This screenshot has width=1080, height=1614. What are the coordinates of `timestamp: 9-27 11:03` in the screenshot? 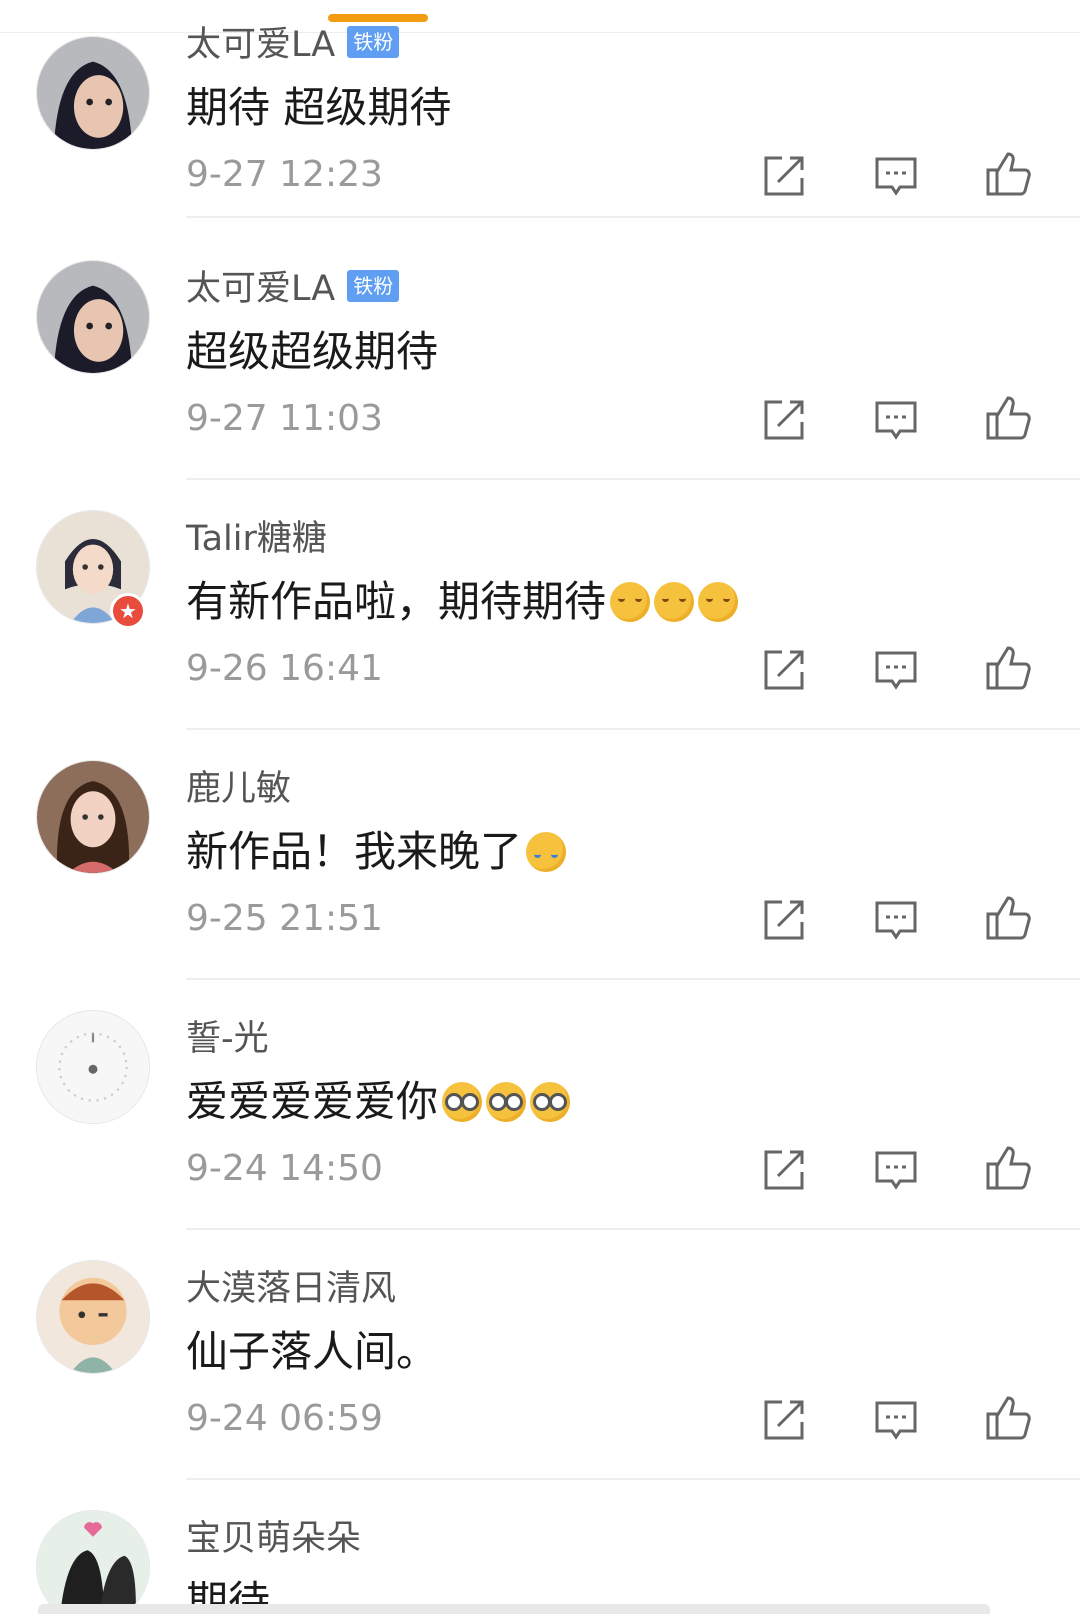 It's located at (284, 418).